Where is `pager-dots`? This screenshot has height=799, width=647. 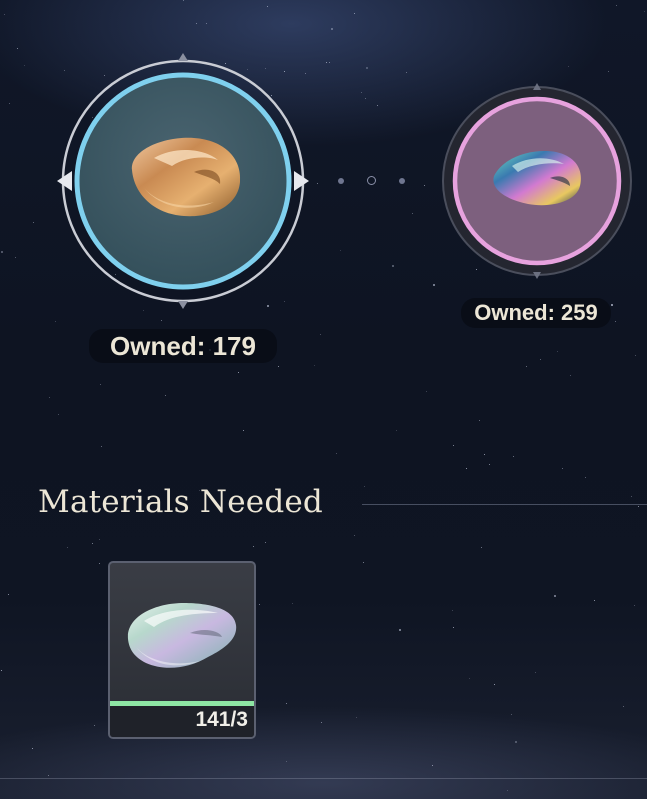 pager-dots is located at coordinates (373, 181).